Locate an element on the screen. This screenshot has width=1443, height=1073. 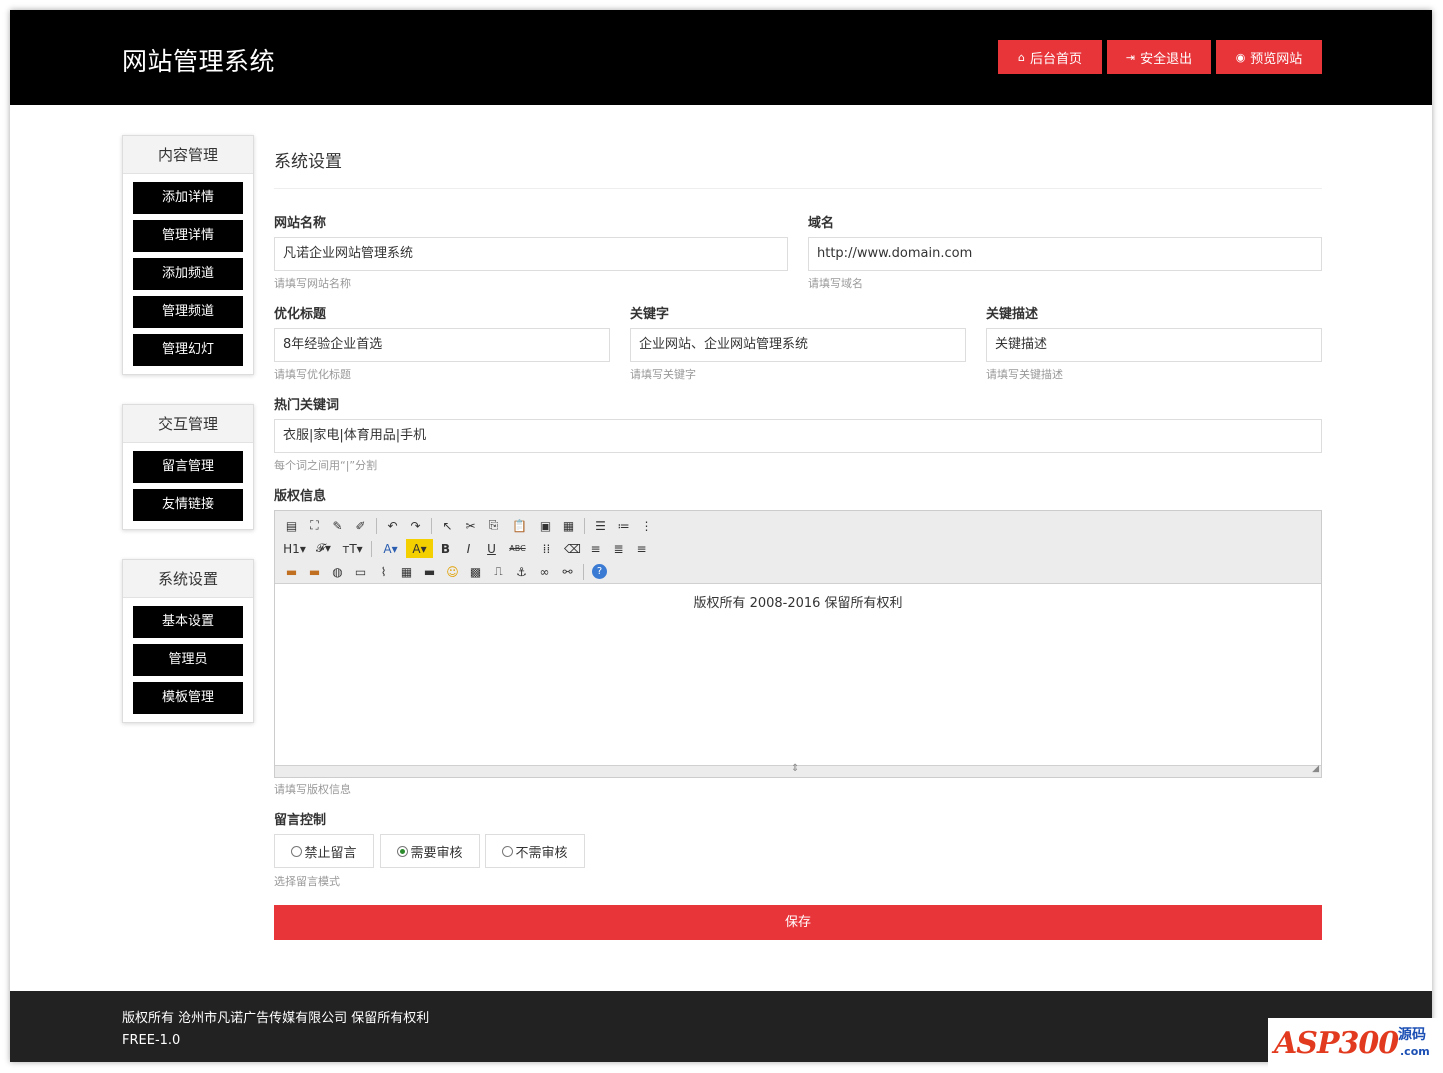
font-size-icon: тT▾ is located at coordinates (352, 548).